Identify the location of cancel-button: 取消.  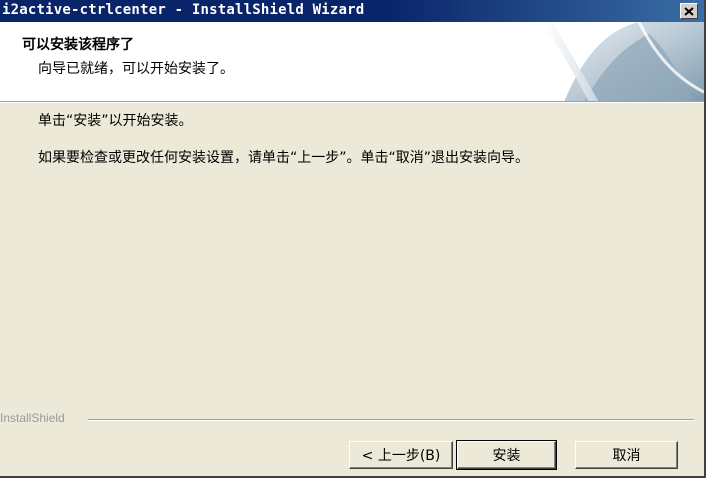
(626, 455).